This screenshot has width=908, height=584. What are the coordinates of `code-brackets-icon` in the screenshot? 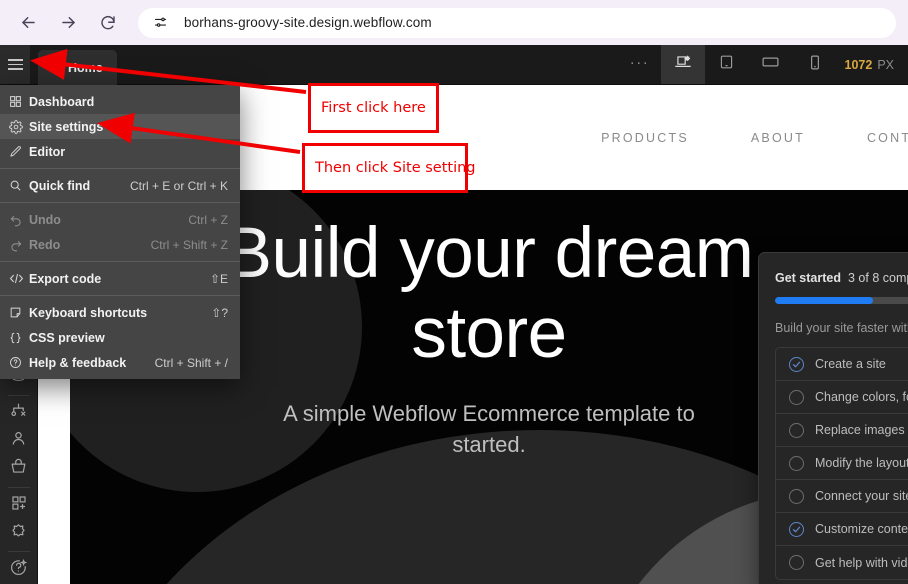 It's located at (19, 278).